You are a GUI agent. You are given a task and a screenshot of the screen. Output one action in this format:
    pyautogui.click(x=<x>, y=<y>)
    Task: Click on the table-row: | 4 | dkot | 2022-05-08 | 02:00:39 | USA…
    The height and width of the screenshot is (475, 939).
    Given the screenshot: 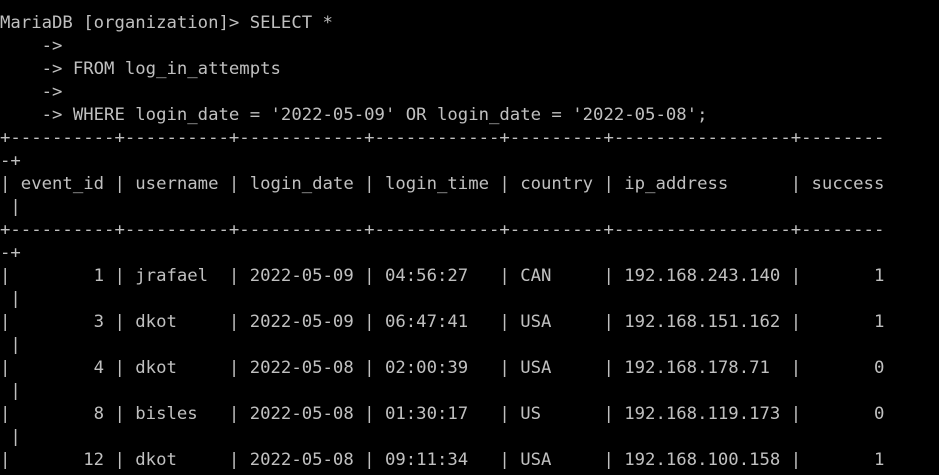 What is the action you would take?
    pyautogui.click(x=442, y=368)
    